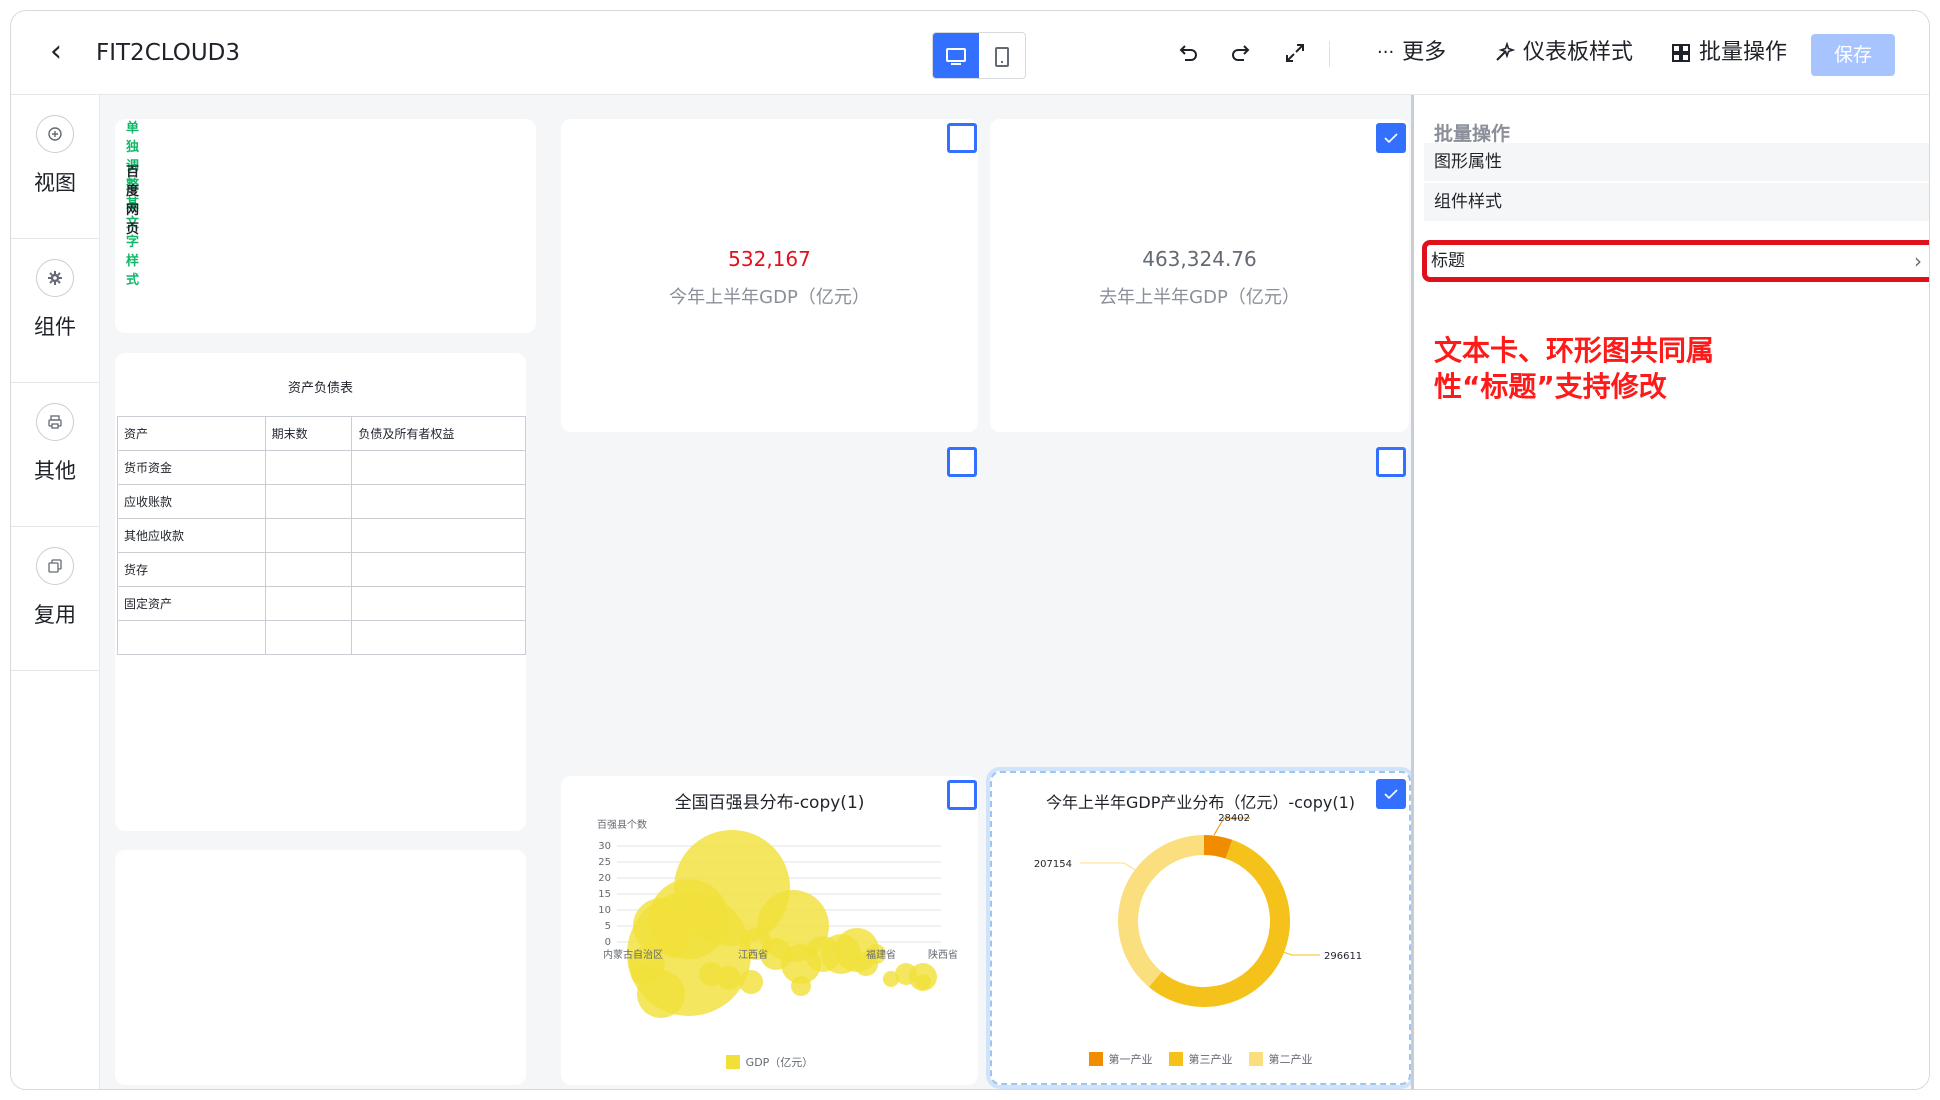 This screenshot has width=1940, height=1100. Describe the element at coordinates (55, 167) in the screenshot. I see `rail-item-view: 视图` at that location.